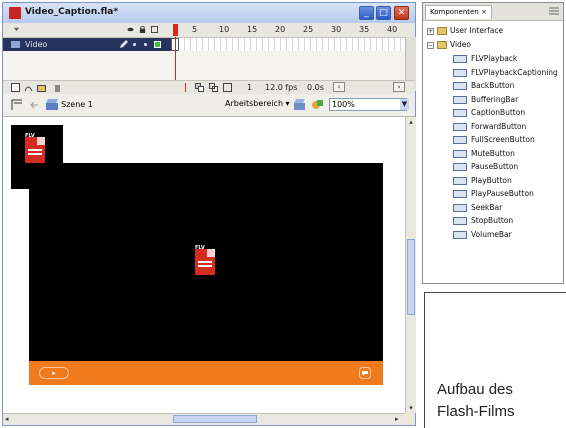  What do you see at coordinates (9, 419) in the screenshot?
I see `scroll-left-arrow: ◂` at bounding box center [9, 419].